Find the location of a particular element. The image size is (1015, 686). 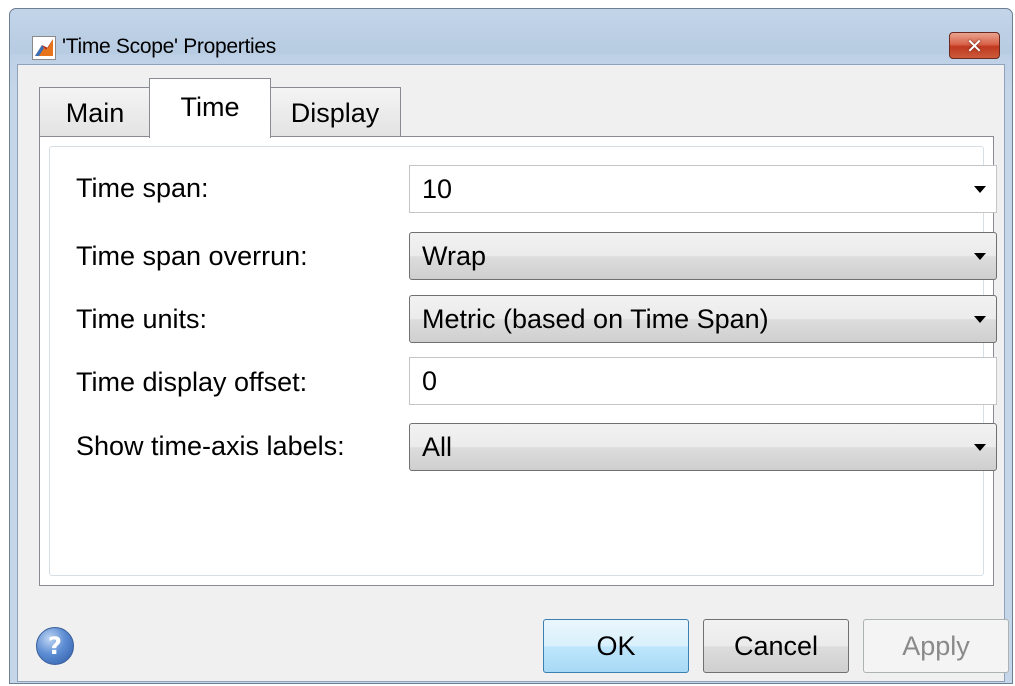

close-icon: ✕ is located at coordinates (974, 45).